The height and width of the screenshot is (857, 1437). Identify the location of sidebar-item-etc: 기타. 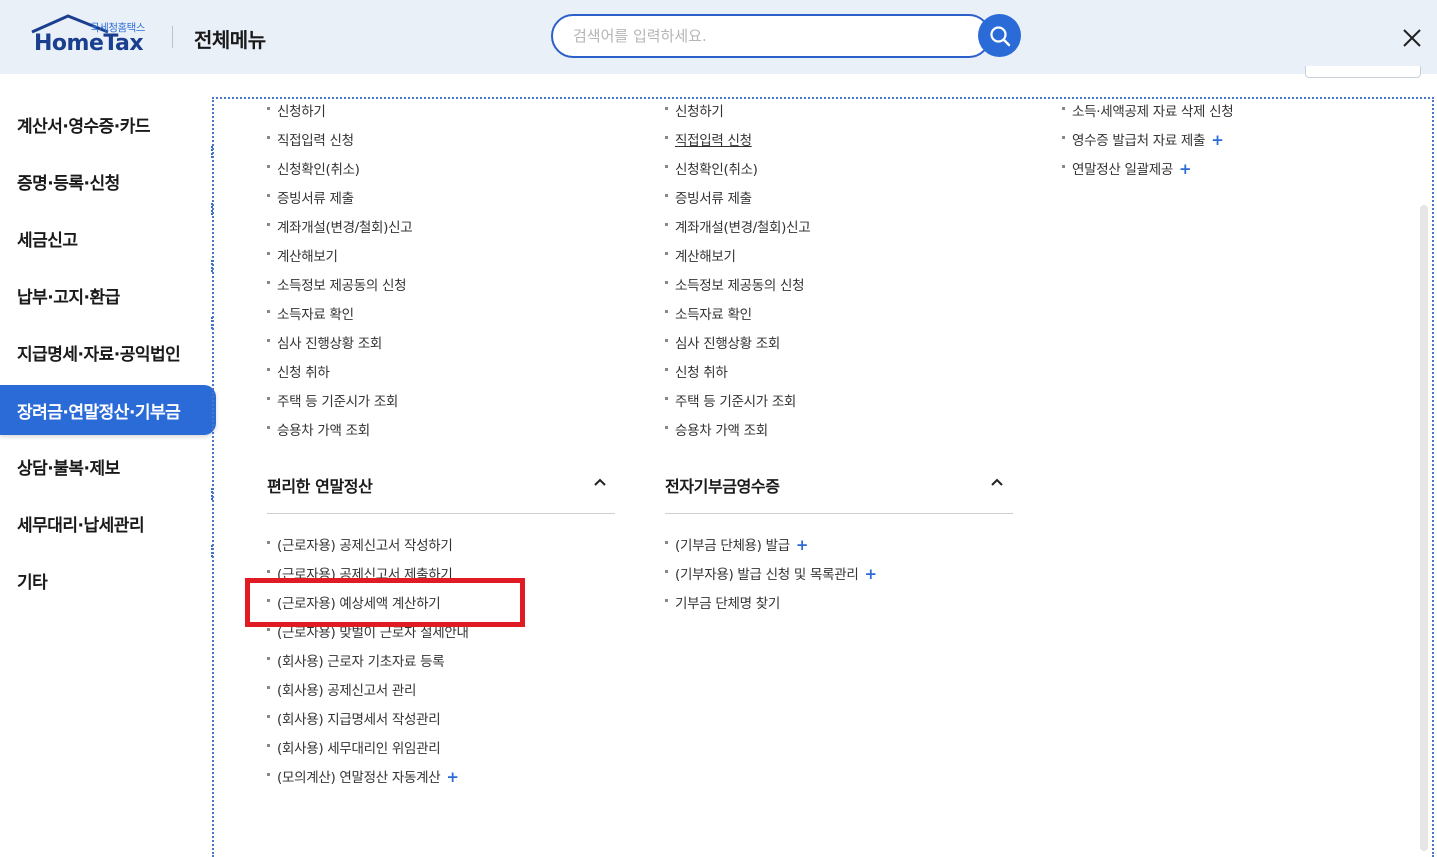
(108, 580).